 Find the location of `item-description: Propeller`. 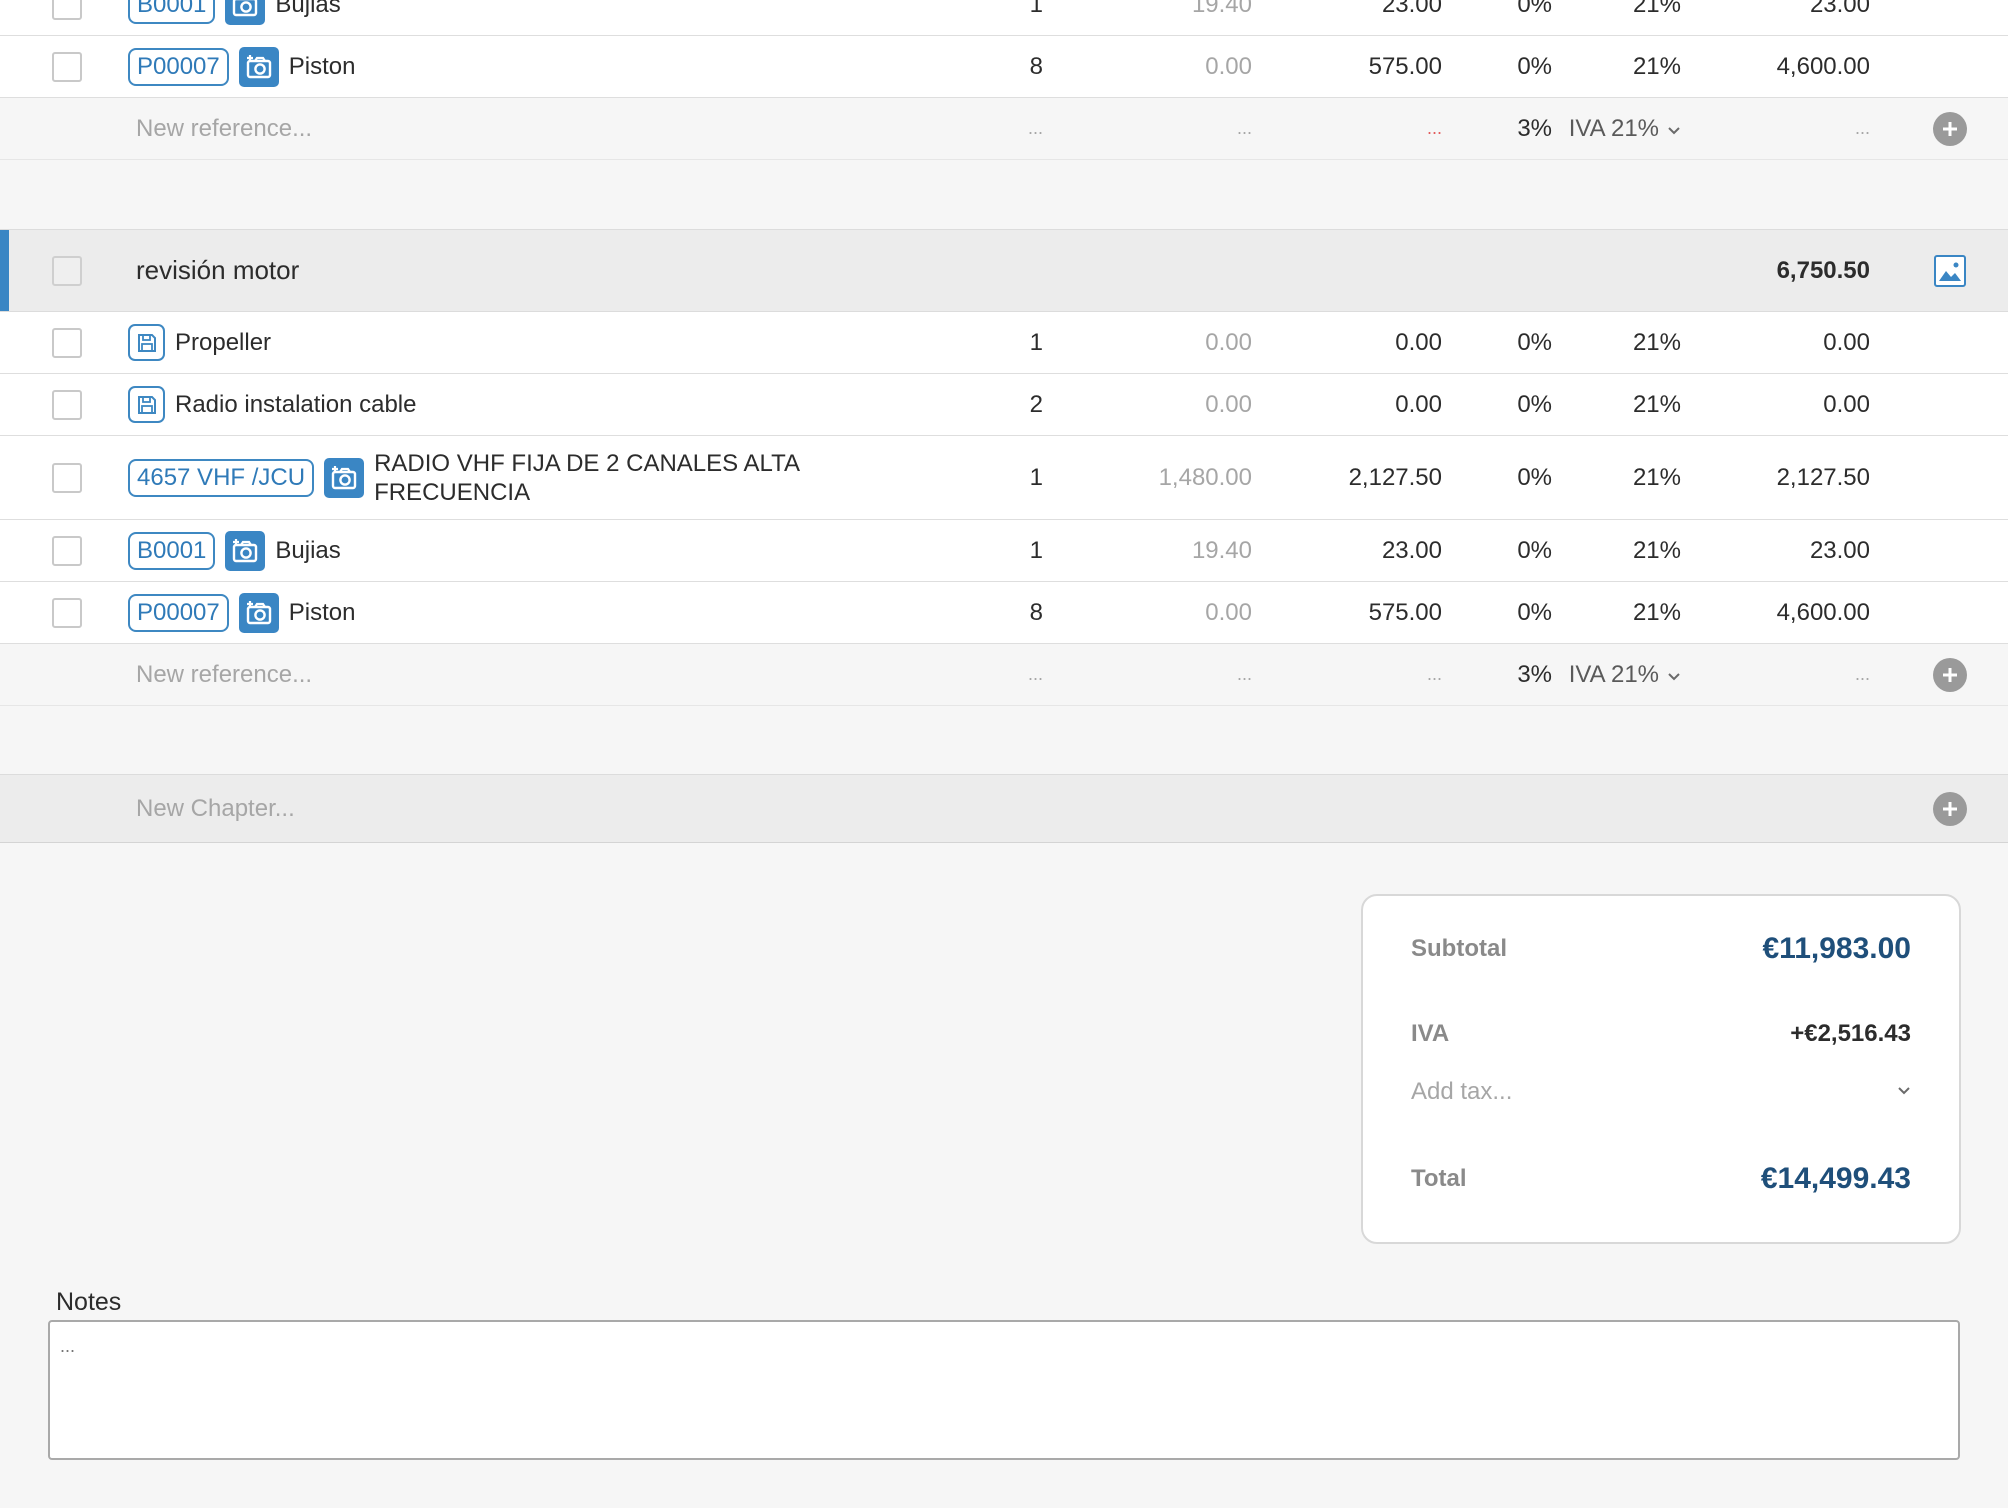

item-description: Propeller is located at coordinates (223, 343).